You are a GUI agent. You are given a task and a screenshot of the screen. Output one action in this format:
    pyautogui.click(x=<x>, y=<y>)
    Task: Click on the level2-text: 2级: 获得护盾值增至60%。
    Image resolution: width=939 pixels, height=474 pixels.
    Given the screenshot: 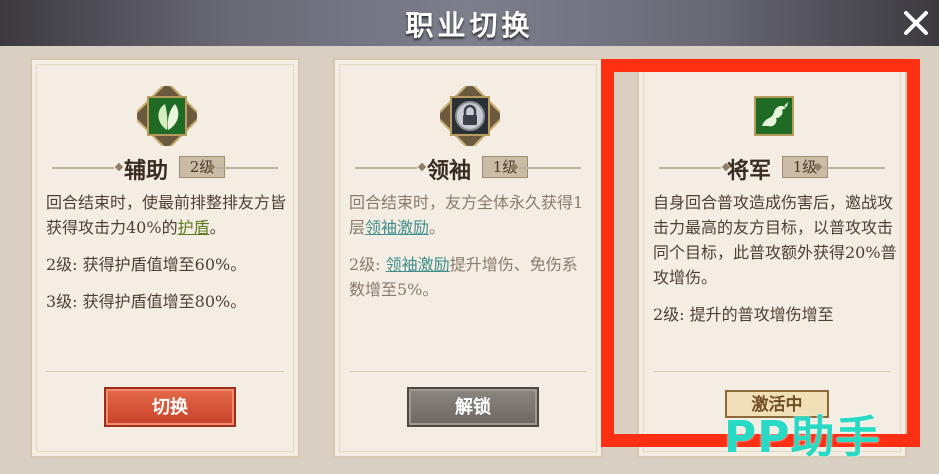 What is the action you would take?
    pyautogui.click(x=146, y=264)
    